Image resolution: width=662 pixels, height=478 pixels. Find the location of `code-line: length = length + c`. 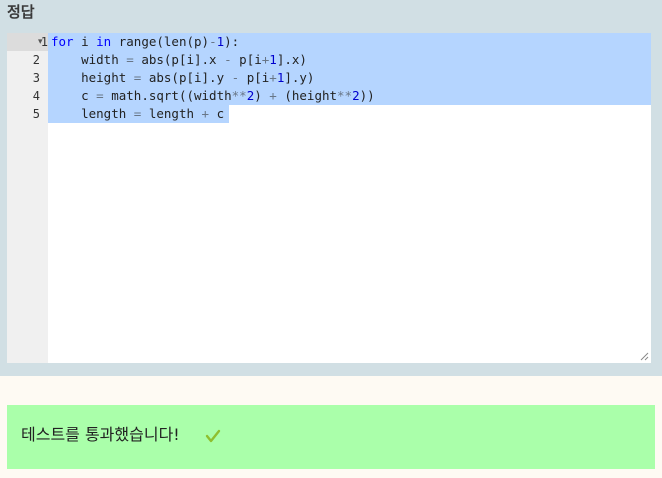

code-line: length = length + c is located at coordinates (136, 114).